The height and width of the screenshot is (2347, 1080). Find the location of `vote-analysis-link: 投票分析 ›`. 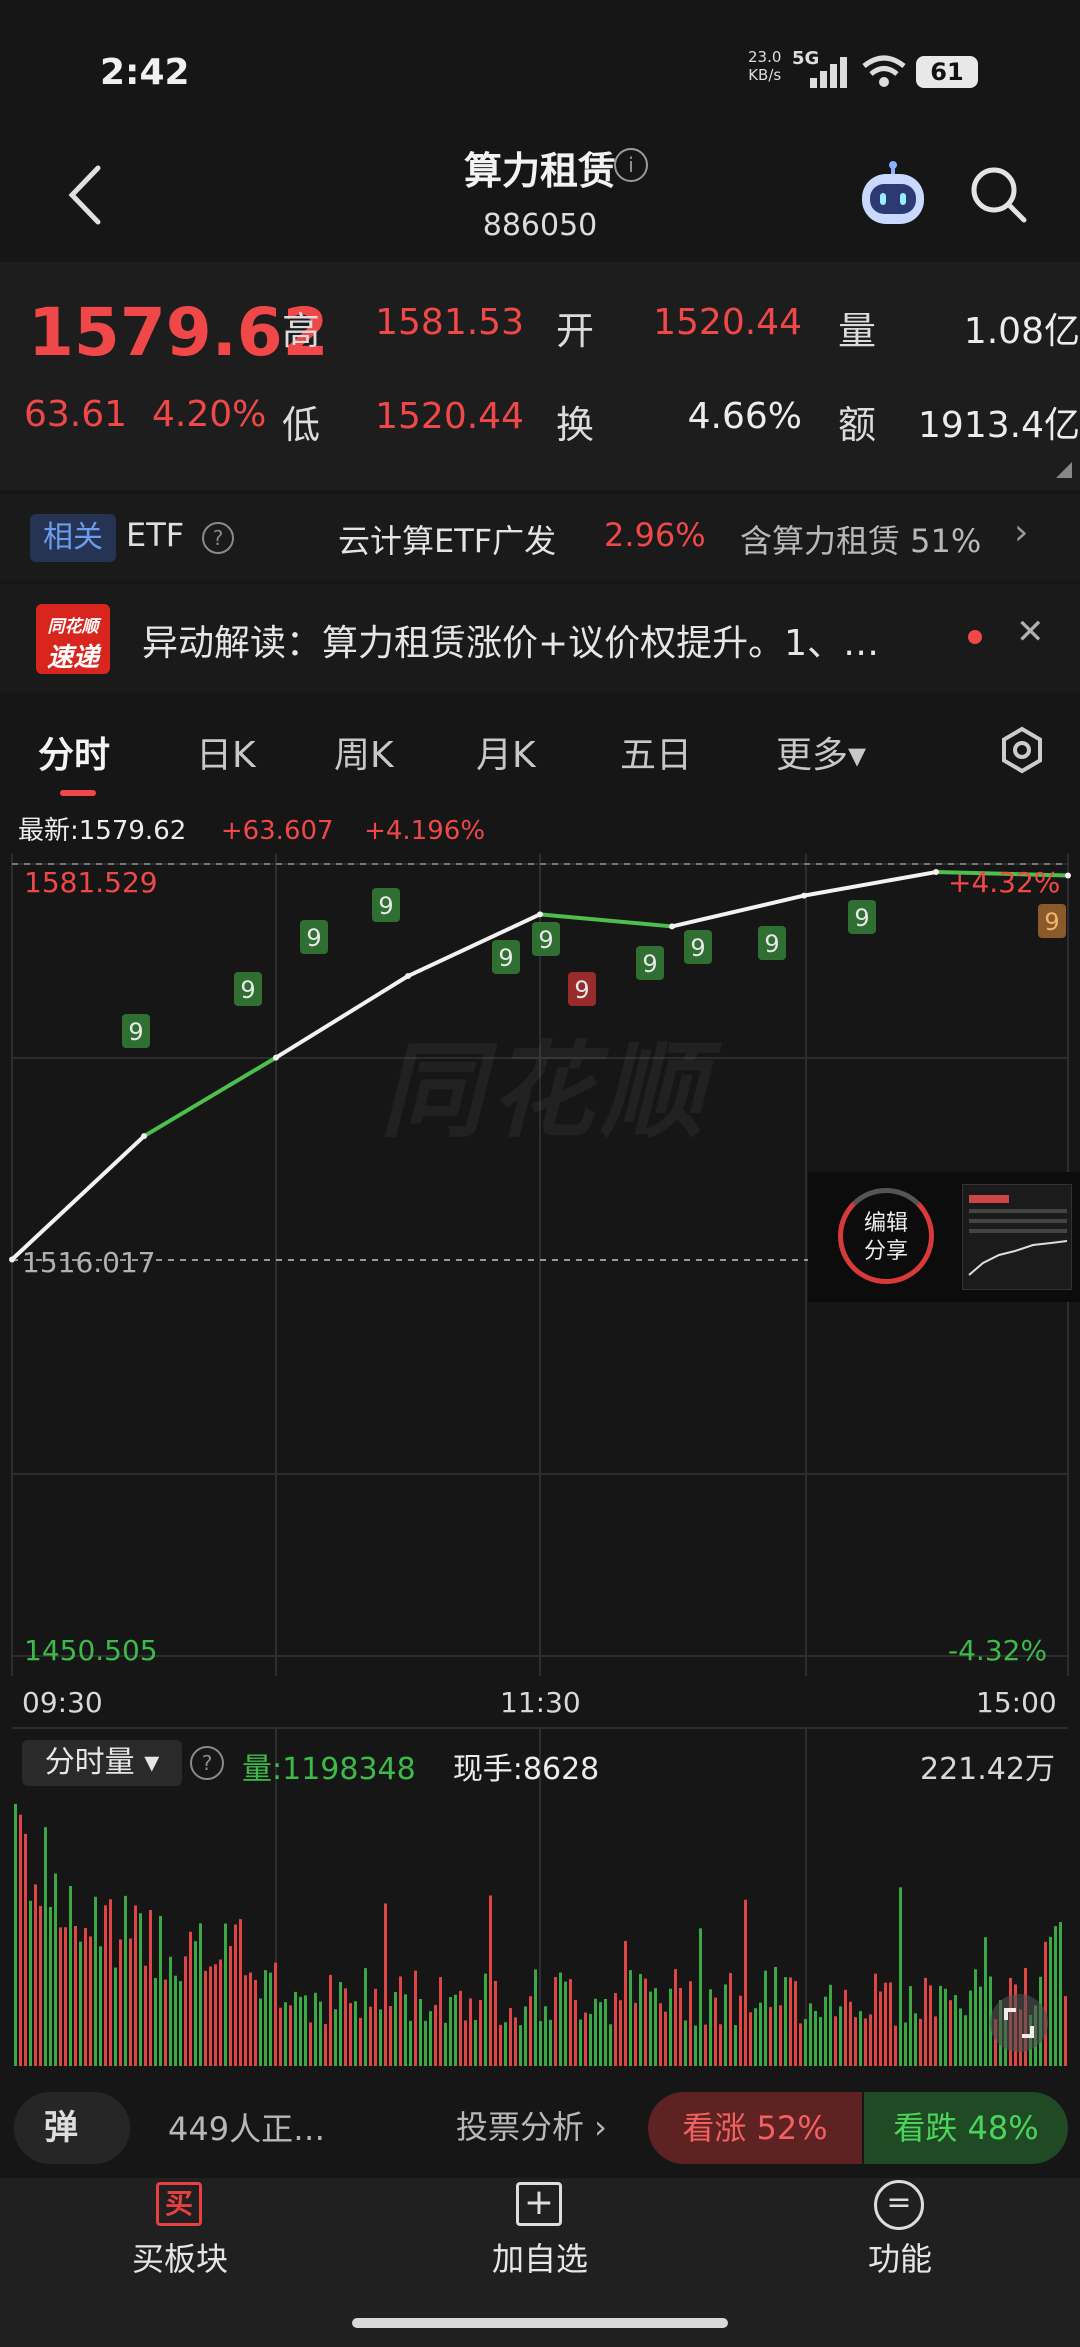

vote-analysis-link: 投票分析 › is located at coordinates (531, 2125).